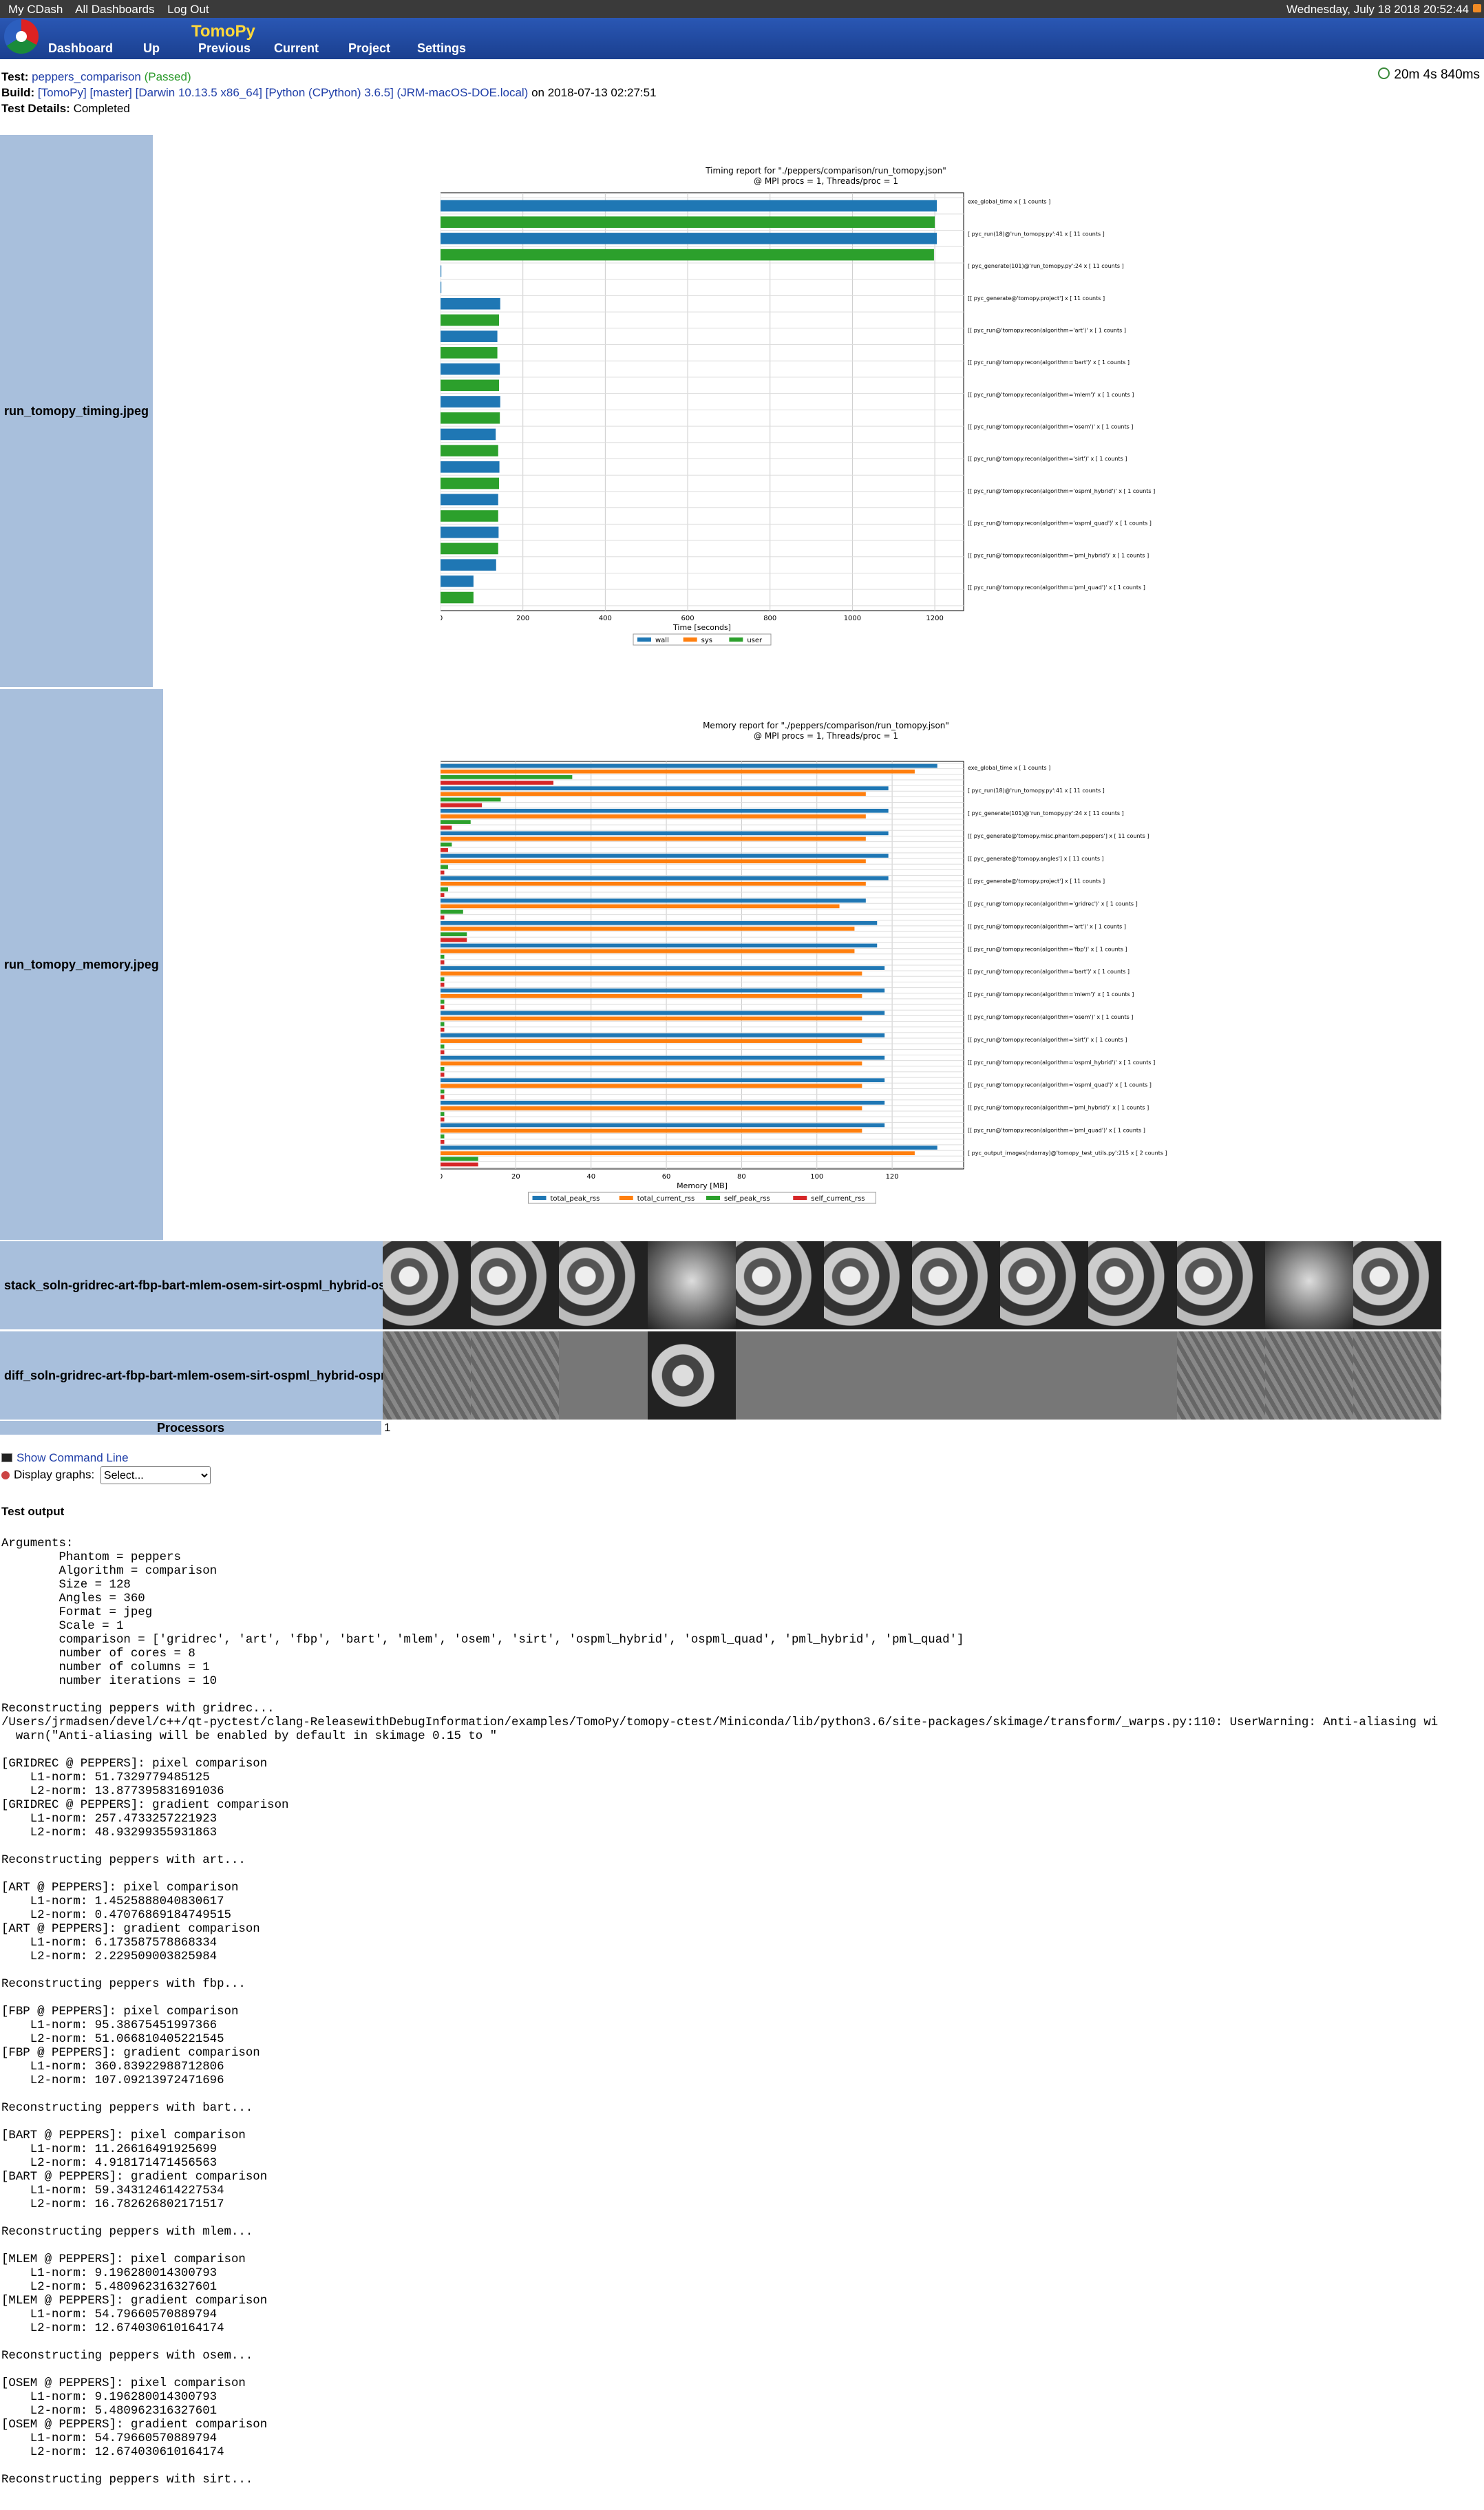  I want to click on processors-label: Processors, so click(190, 1428).